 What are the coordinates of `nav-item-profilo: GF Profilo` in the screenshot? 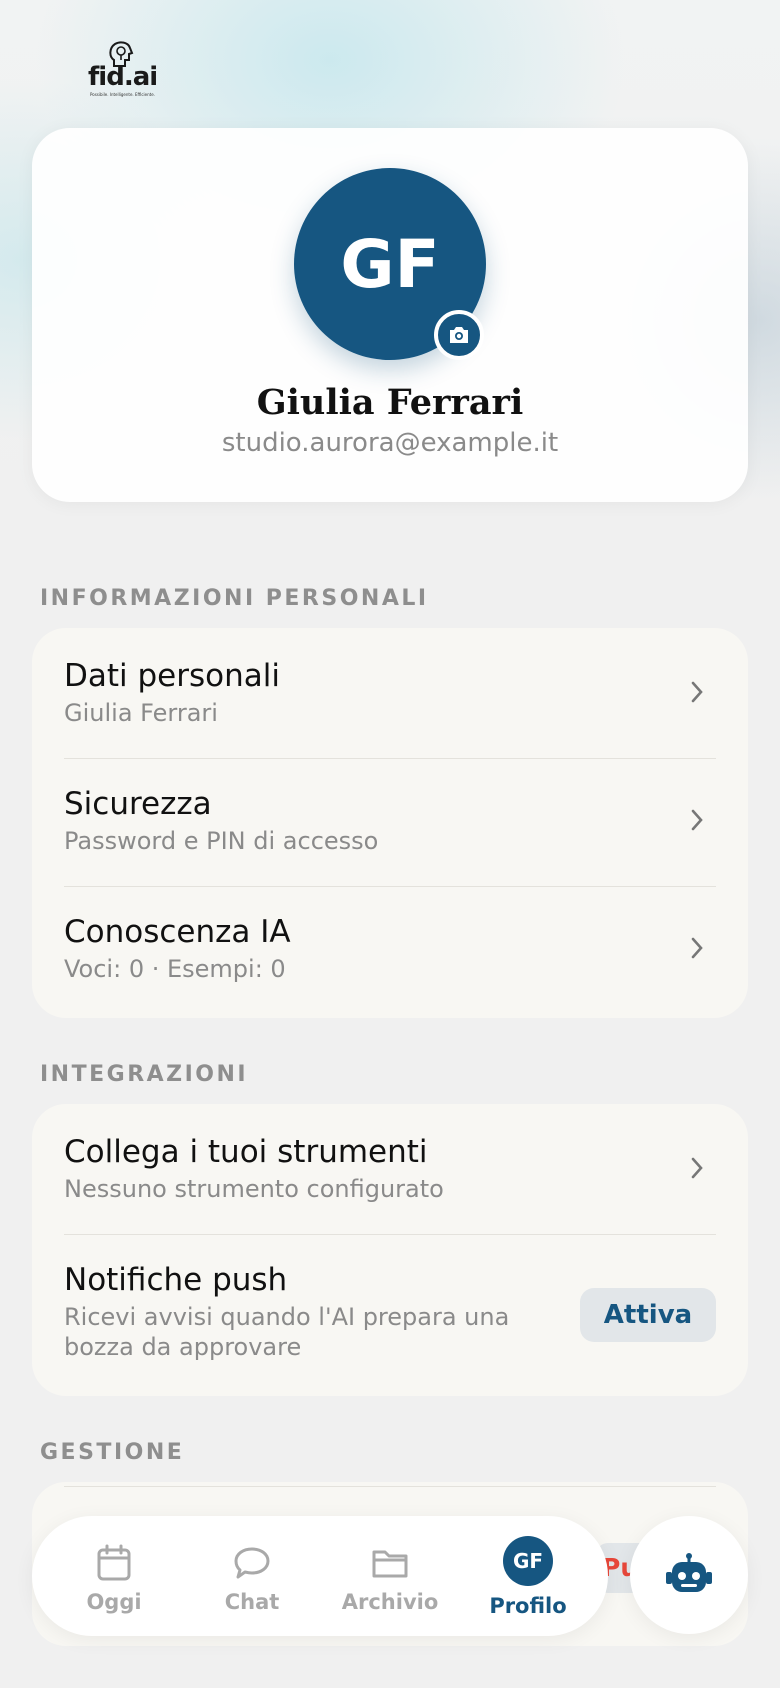 It's located at (528, 1577).